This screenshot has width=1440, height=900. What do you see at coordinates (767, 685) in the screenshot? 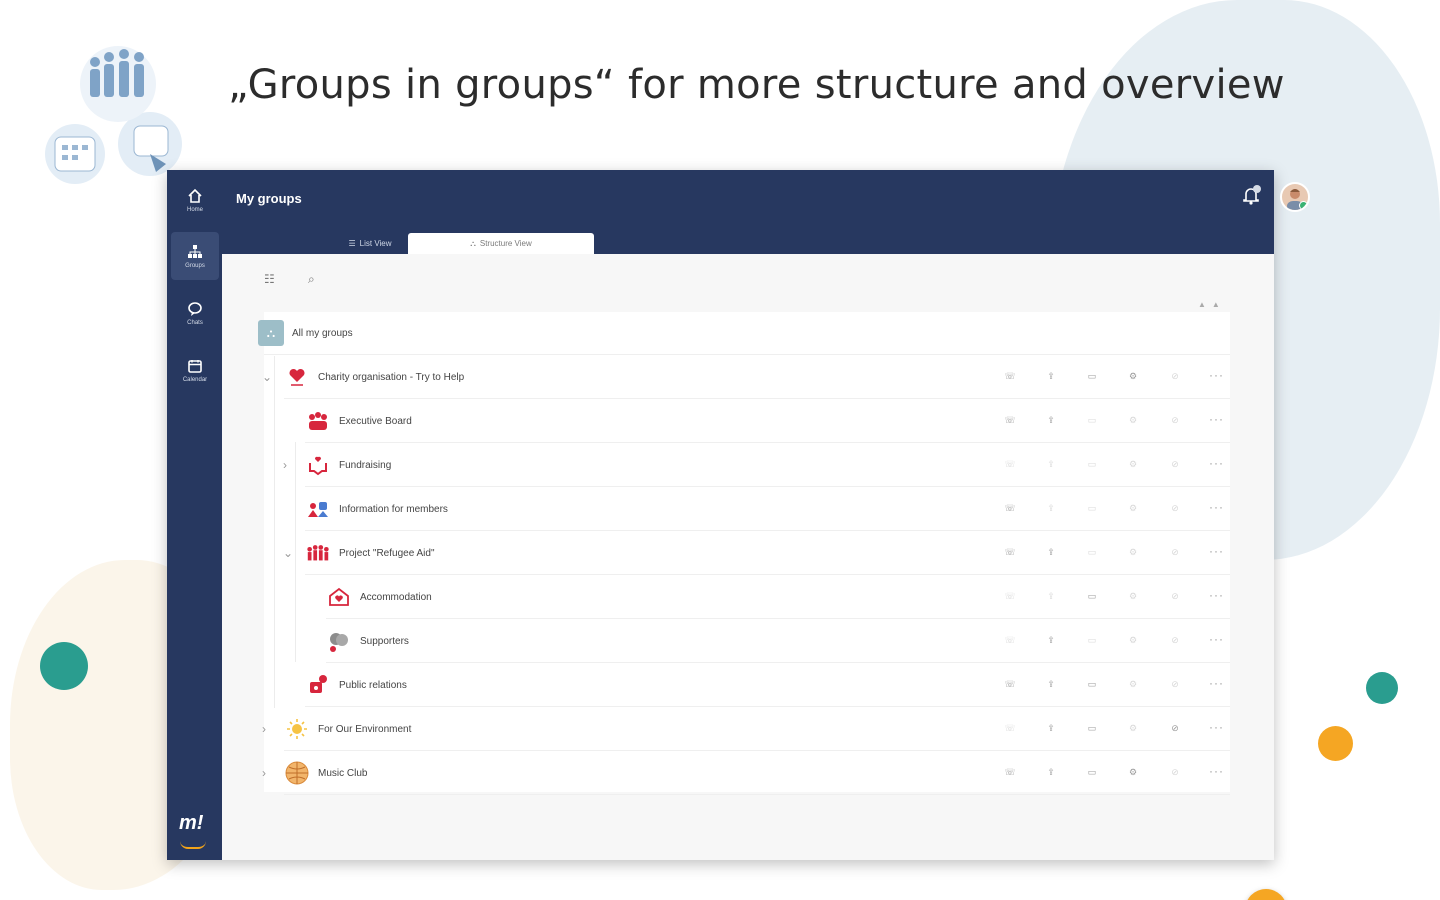
I see `group-row: Public relations ☏ ⇪ ▭ ⚙ ⊘ ···` at bounding box center [767, 685].